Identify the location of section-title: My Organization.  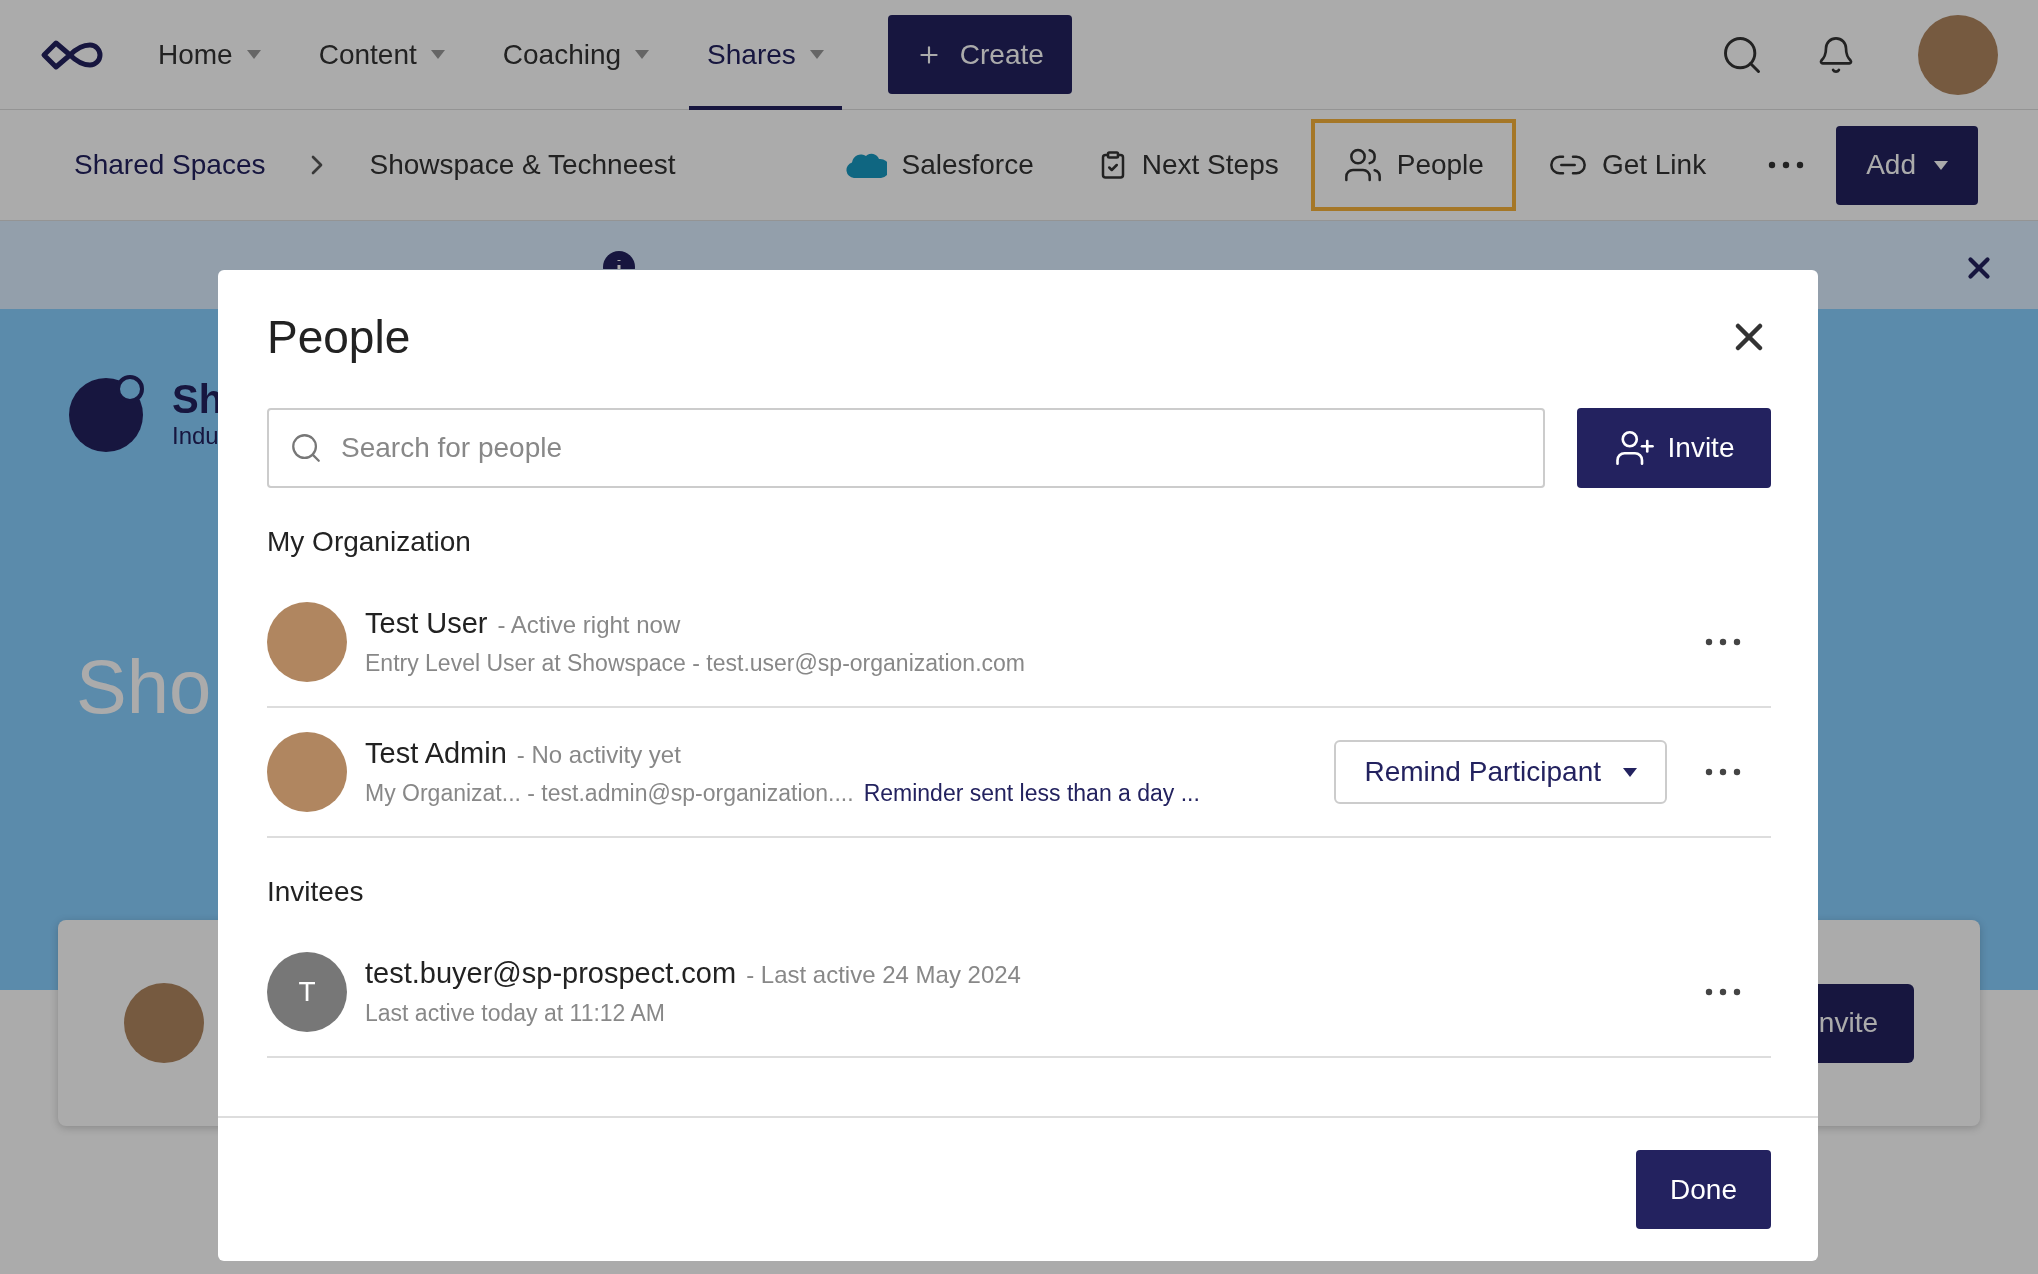
(369, 542).